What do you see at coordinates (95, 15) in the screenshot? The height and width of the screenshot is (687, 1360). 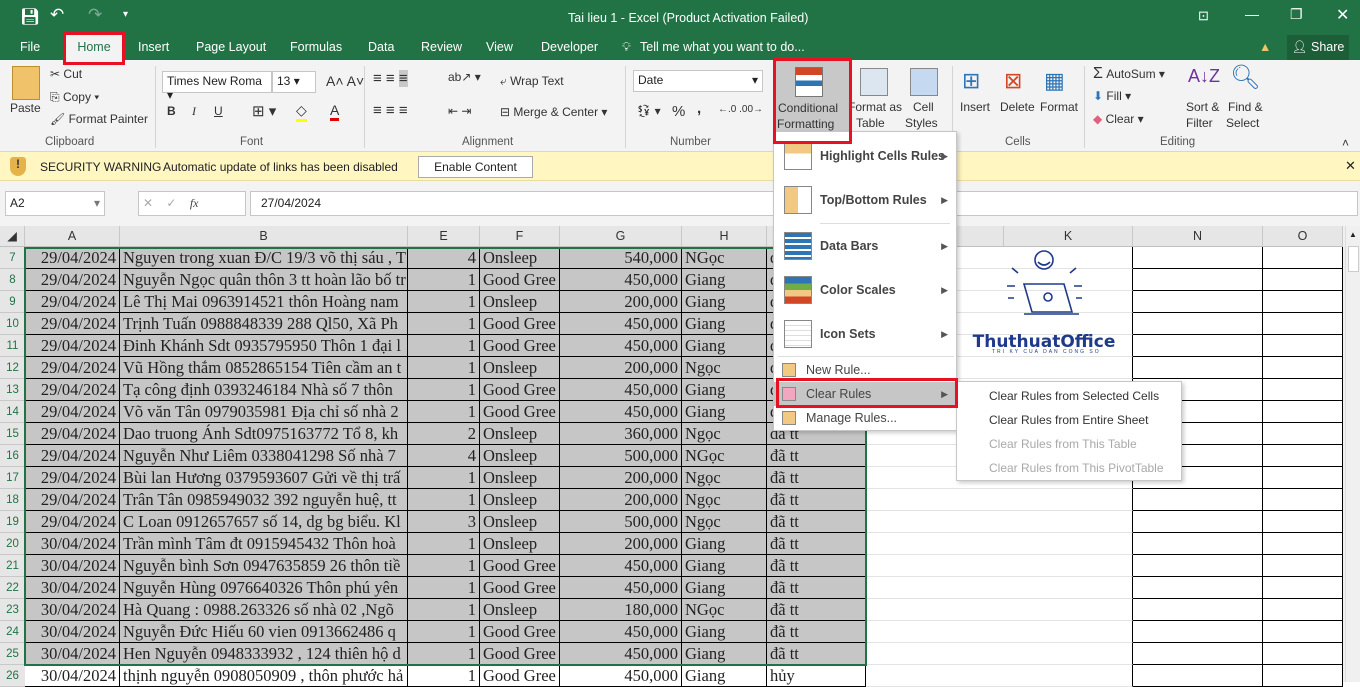 I see `redo-icon: ↷` at bounding box center [95, 15].